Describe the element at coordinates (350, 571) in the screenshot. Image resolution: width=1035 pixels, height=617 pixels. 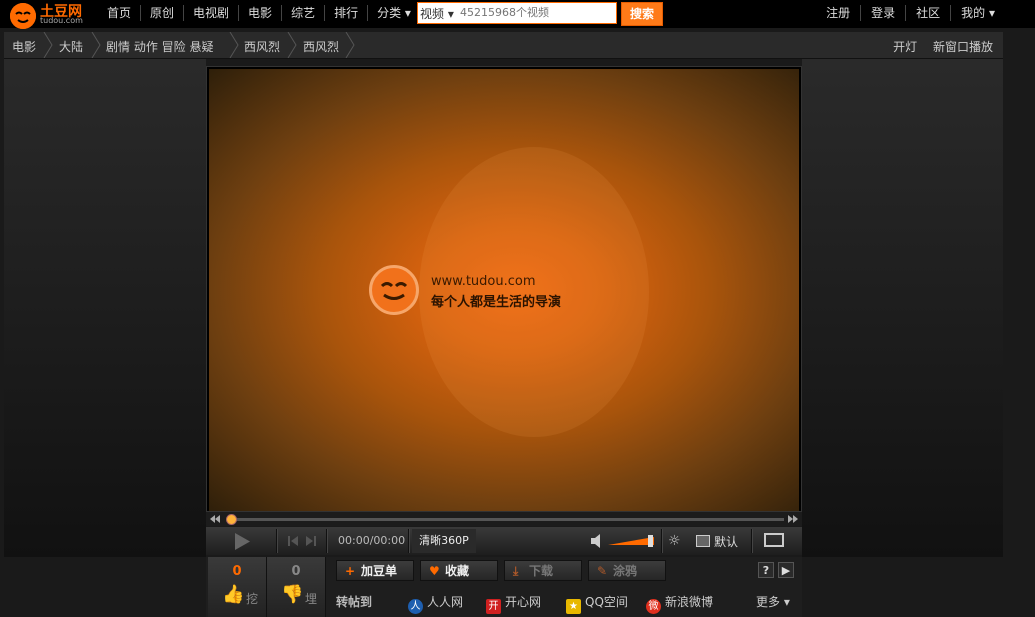
I see `plus-icon: +` at that location.